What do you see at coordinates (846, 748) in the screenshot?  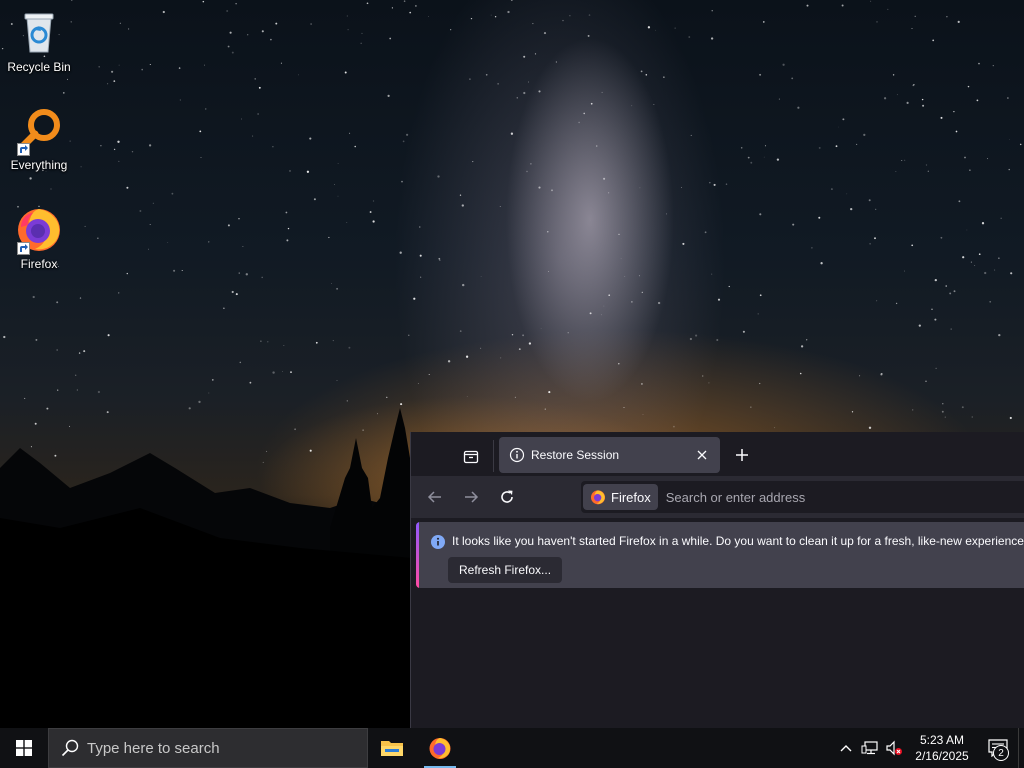 I see `show-hidden-icons-button` at bounding box center [846, 748].